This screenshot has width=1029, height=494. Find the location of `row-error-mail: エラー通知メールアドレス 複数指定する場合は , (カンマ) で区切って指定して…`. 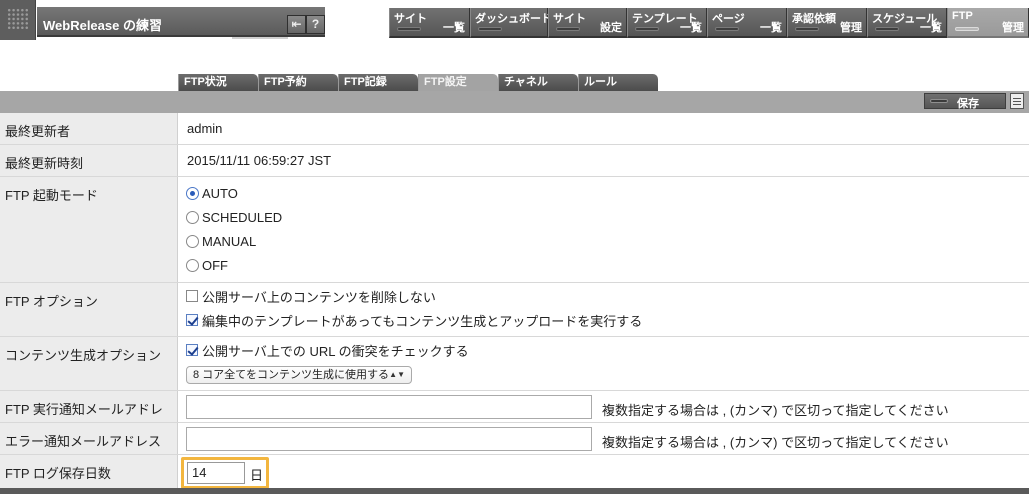

row-error-mail: エラー通知メールアドレス 複数指定する場合は , (カンマ) で区切って指定して… is located at coordinates (514, 439).